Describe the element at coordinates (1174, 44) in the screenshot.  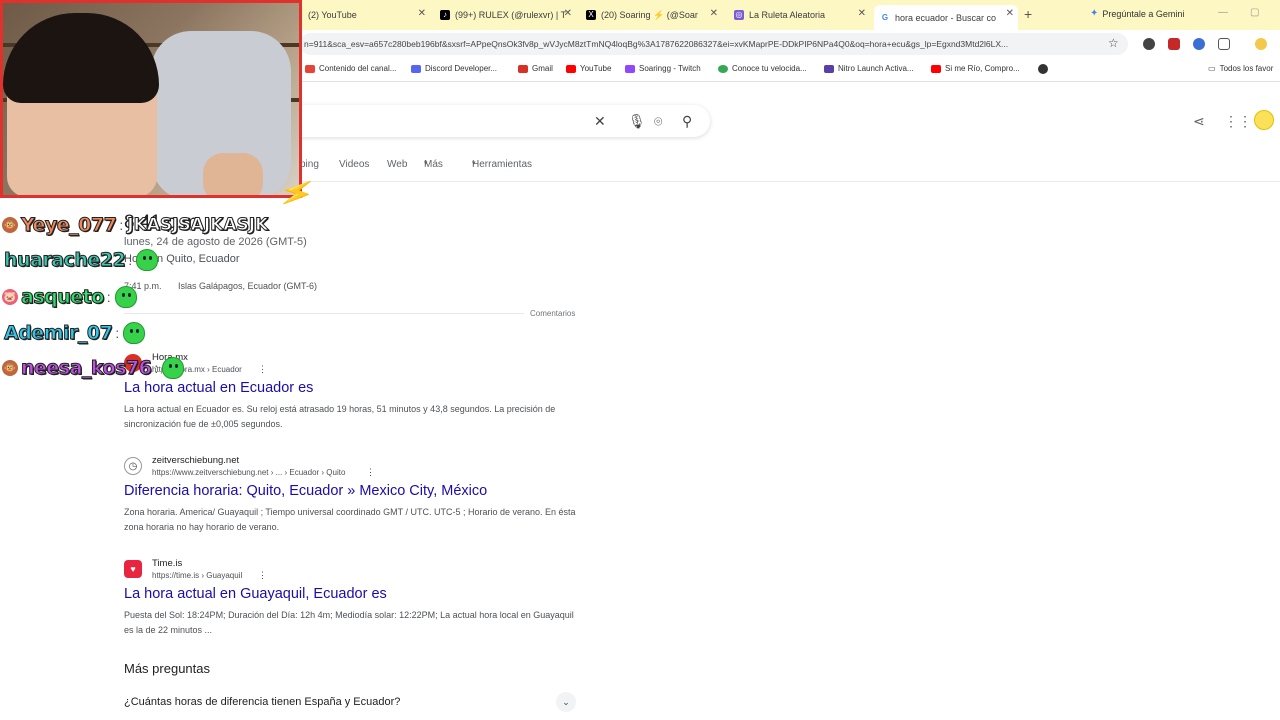
I see `extension-red-icon` at that location.